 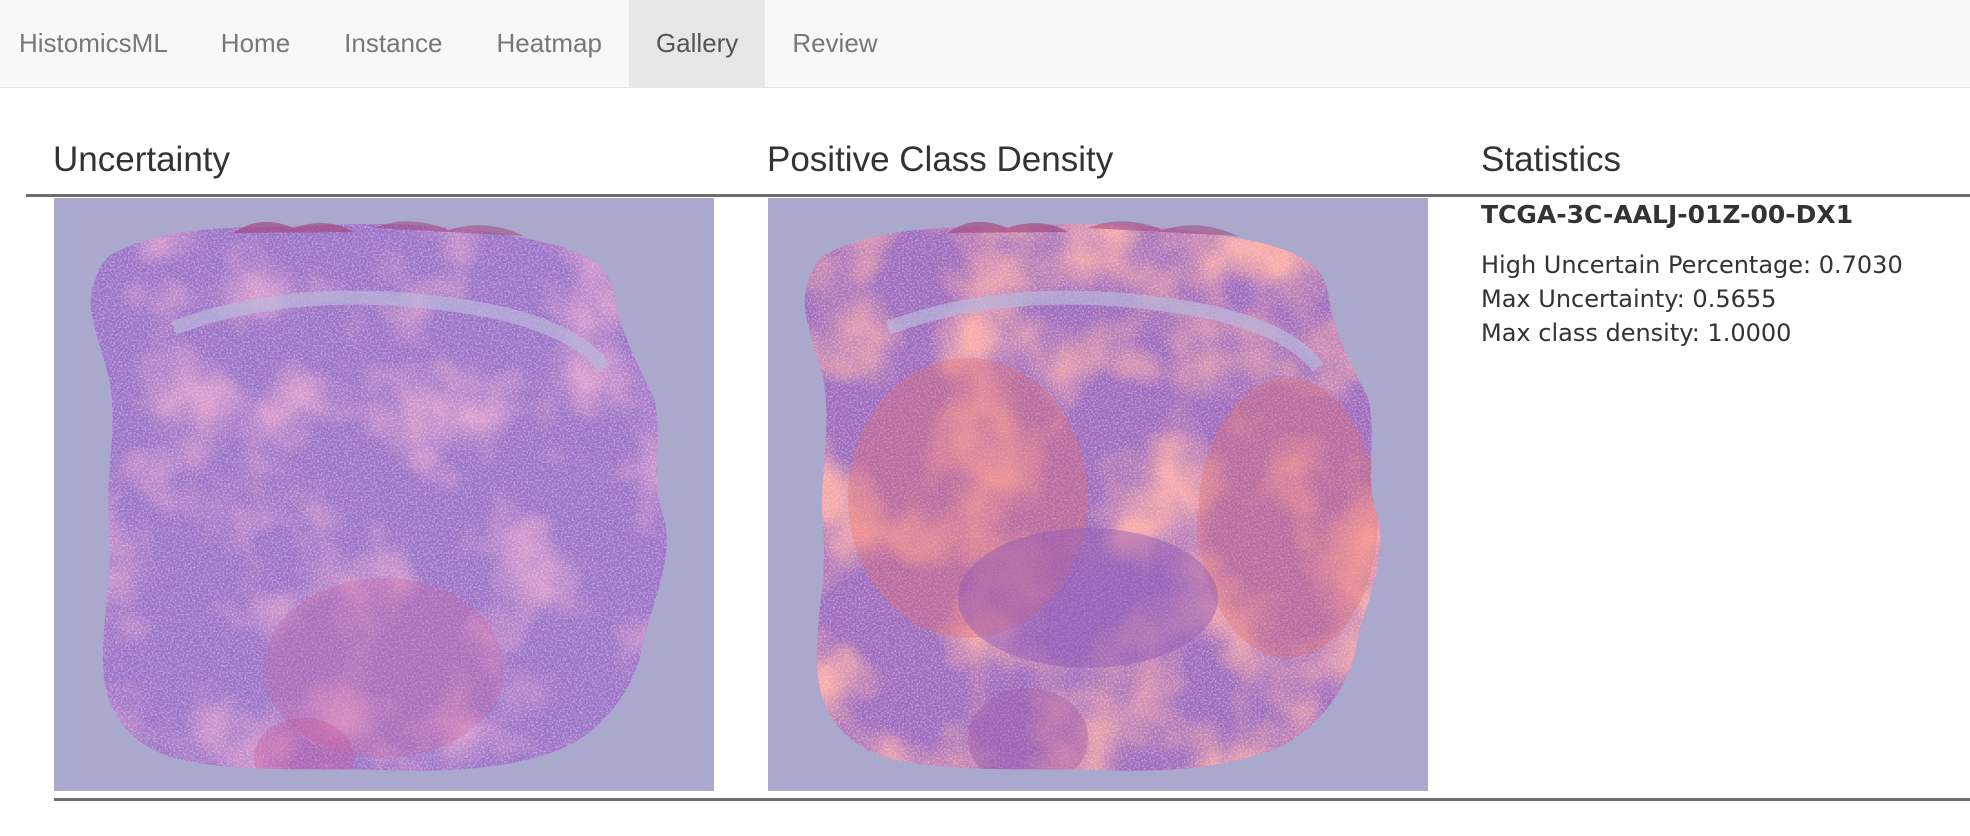 What do you see at coordinates (940, 159) in the screenshot?
I see `density-title: Positive Class Density` at bounding box center [940, 159].